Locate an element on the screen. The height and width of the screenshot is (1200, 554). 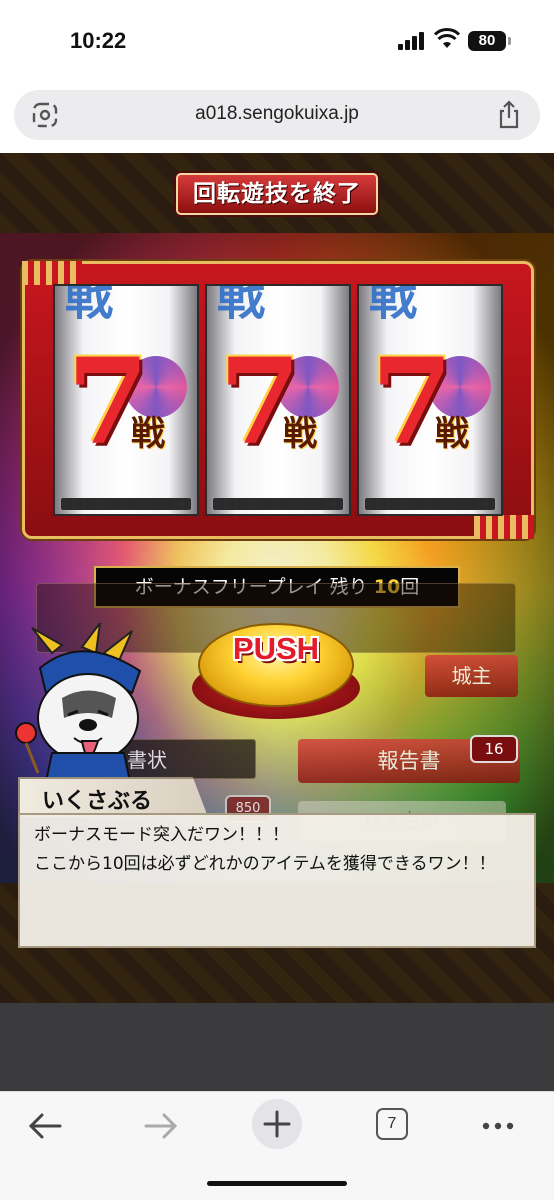
new-tab-button is located at coordinates (277, 1124).